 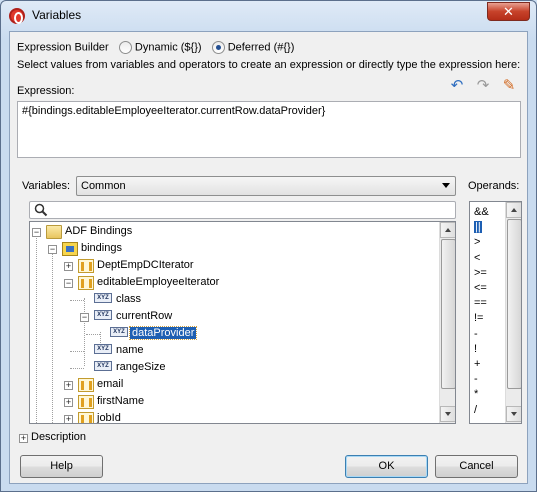 What do you see at coordinates (477, 364) in the screenshot?
I see `operand-item: +` at bounding box center [477, 364].